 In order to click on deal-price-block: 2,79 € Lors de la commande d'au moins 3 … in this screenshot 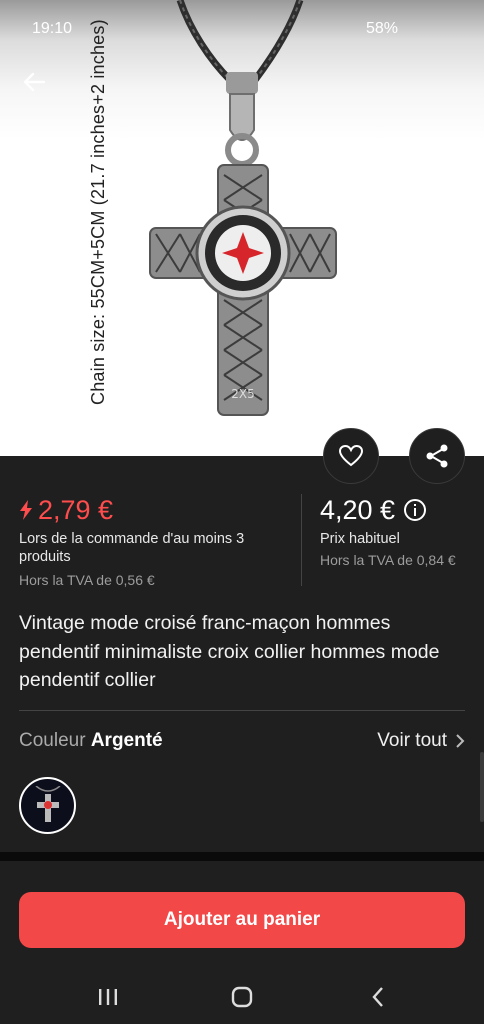, I will do `click(154, 539)`.